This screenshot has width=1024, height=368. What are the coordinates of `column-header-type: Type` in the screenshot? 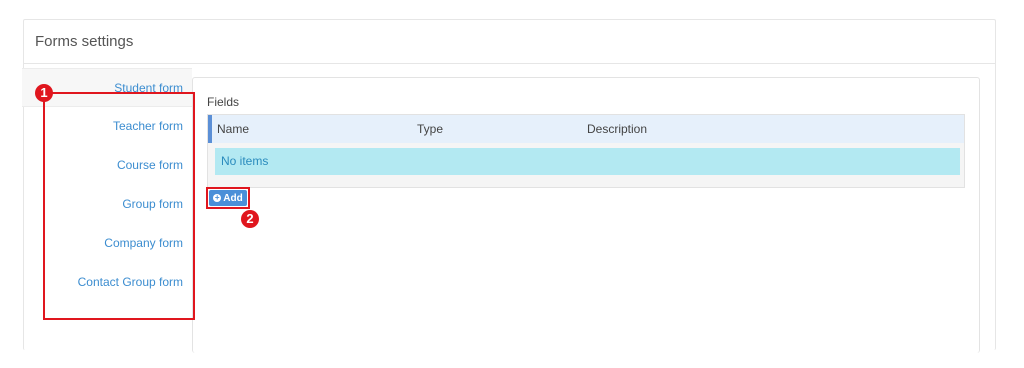 It's located at (430, 129).